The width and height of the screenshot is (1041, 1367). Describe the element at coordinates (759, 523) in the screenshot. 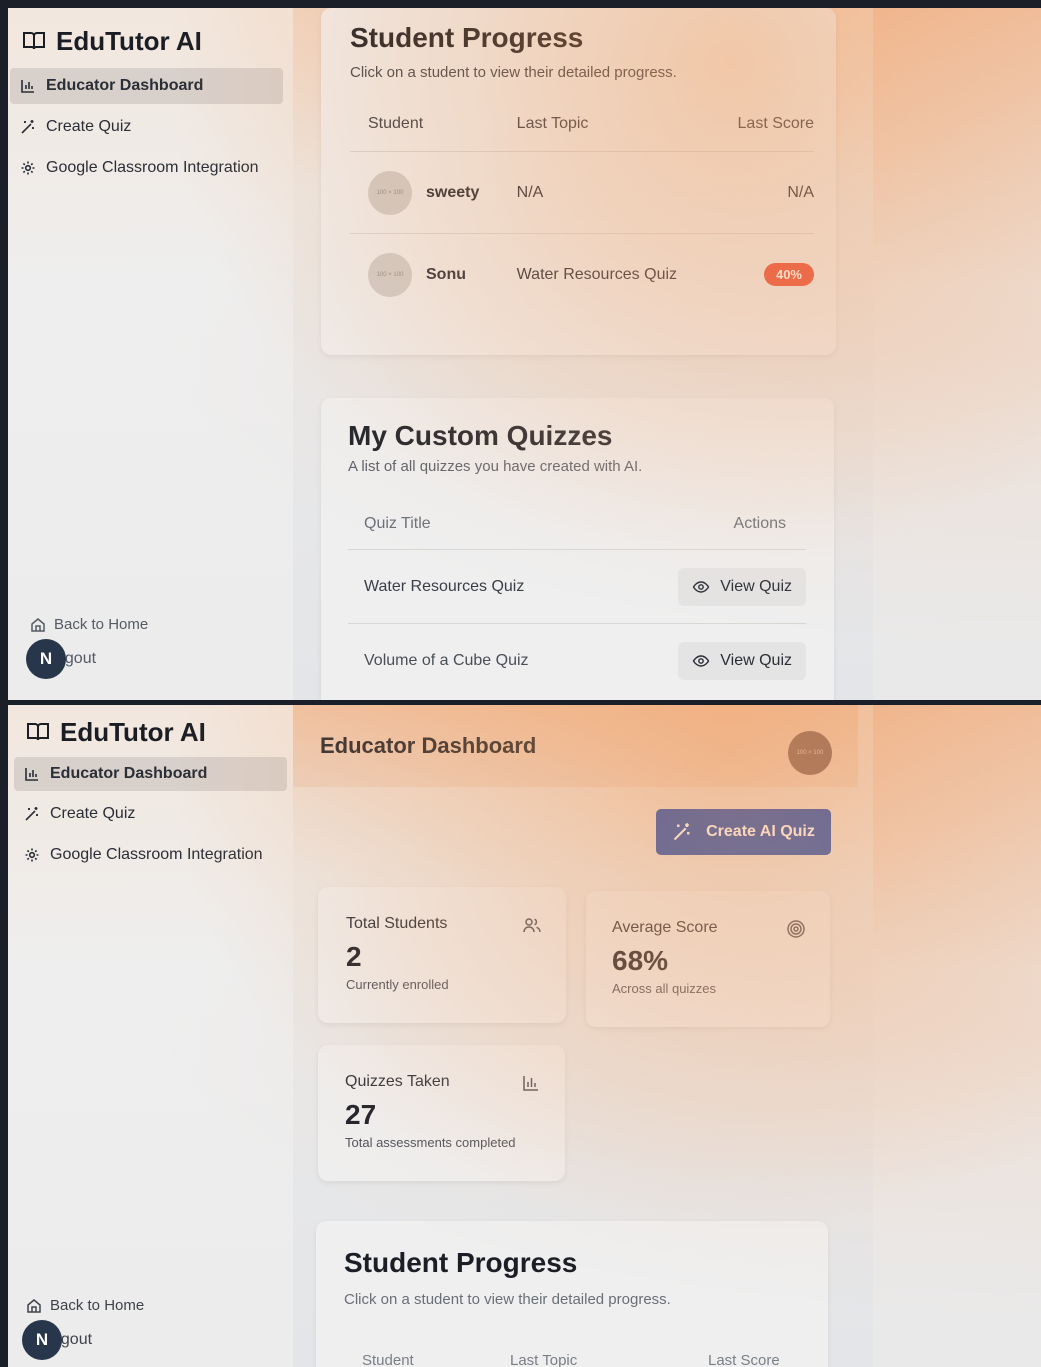

I see `column-actions: Actions` at that location.